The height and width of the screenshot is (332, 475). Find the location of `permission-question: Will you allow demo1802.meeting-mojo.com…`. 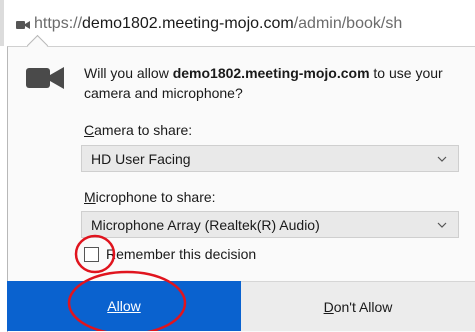

permission-question: Will you allow demo1802.meeting-mojo.com… is located at coordinates (263, 83).